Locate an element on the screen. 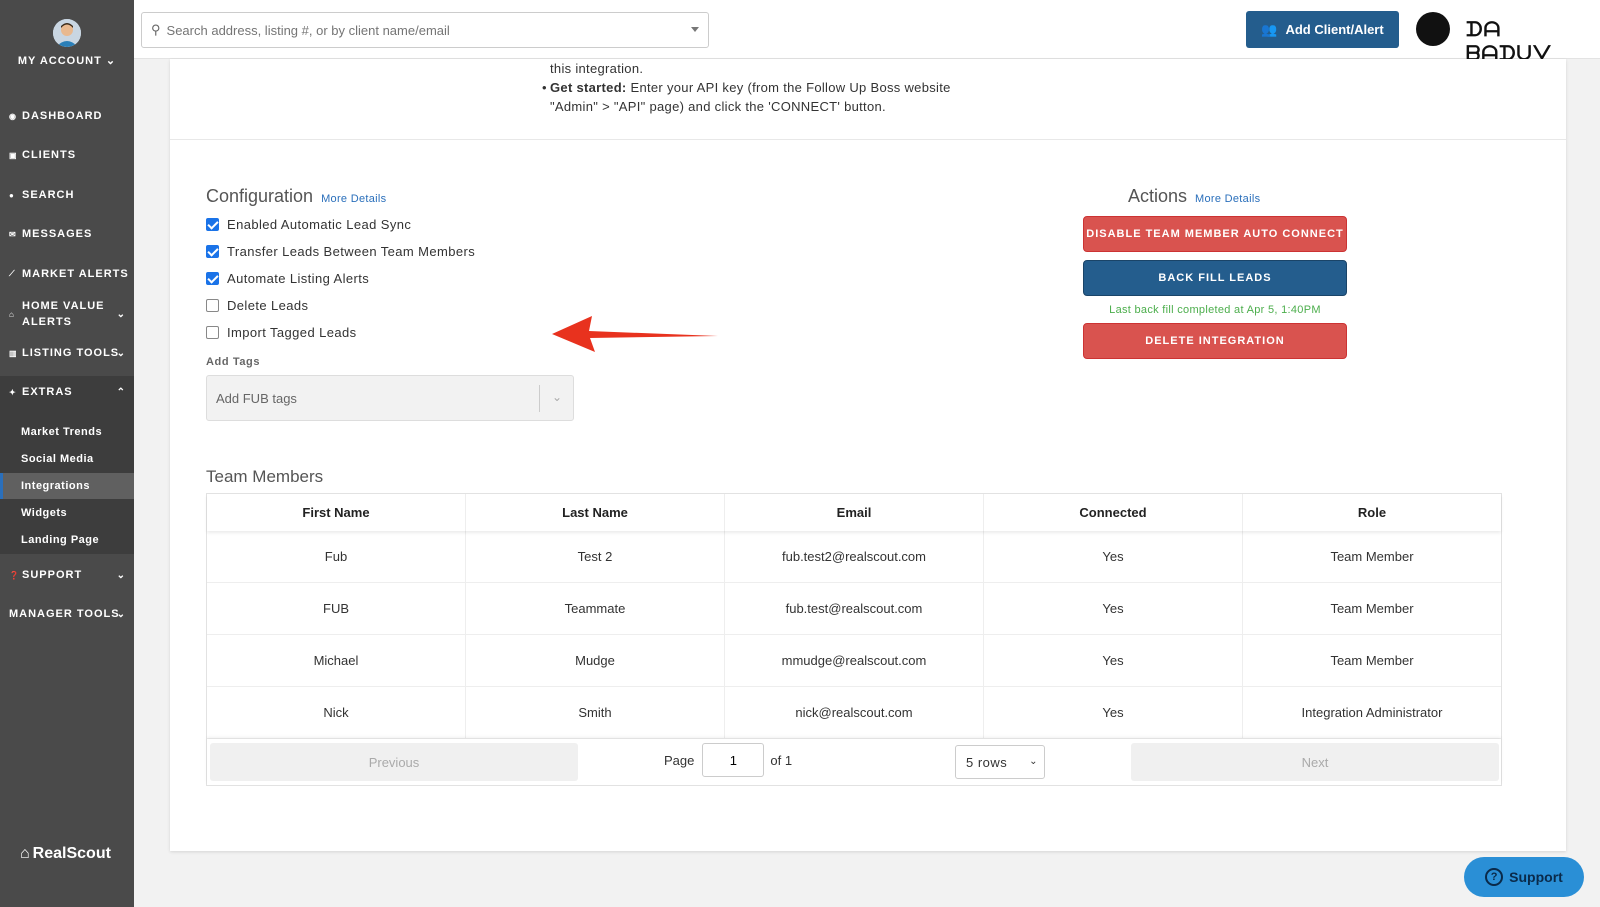 Image resolution: width=1600 pixels, height=907 pixels. search-icon: ⚲ is located at coordinates (156, 29).